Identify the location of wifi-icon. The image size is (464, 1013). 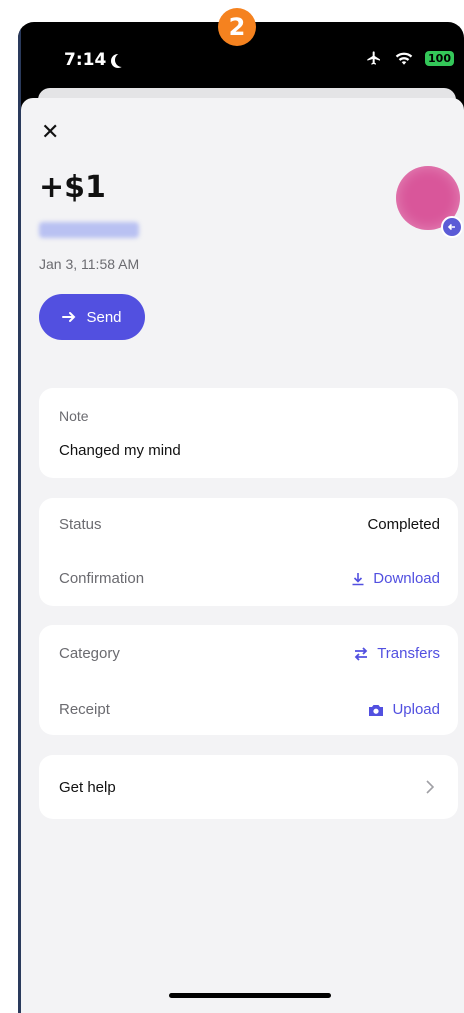
(404, 58).